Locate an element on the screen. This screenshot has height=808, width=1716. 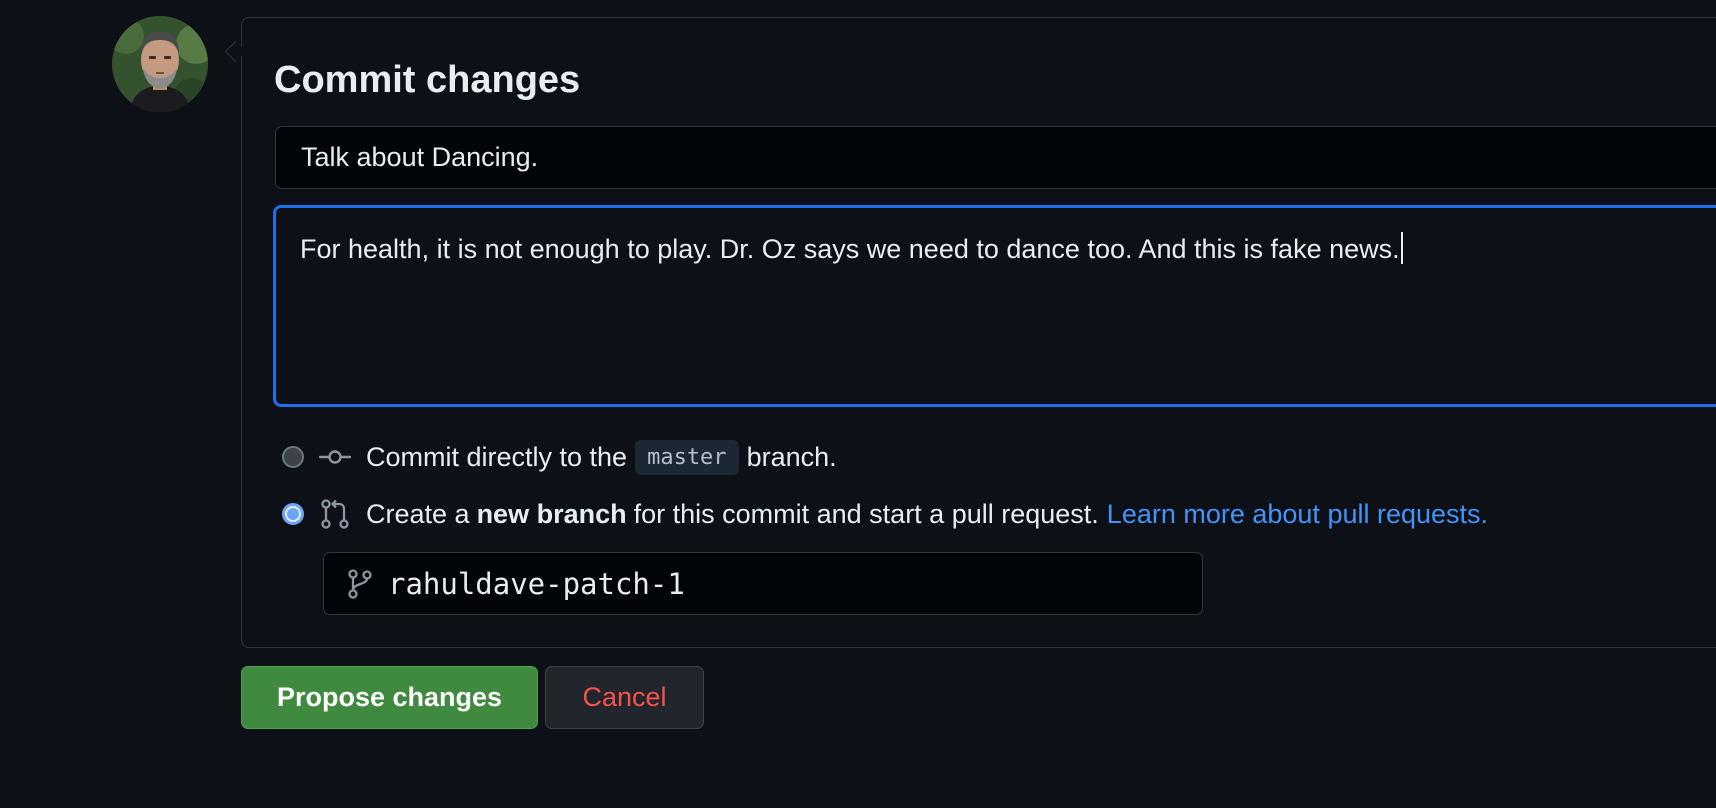
propose-changes-button: Propose changes is located at coordinates (389, 697).